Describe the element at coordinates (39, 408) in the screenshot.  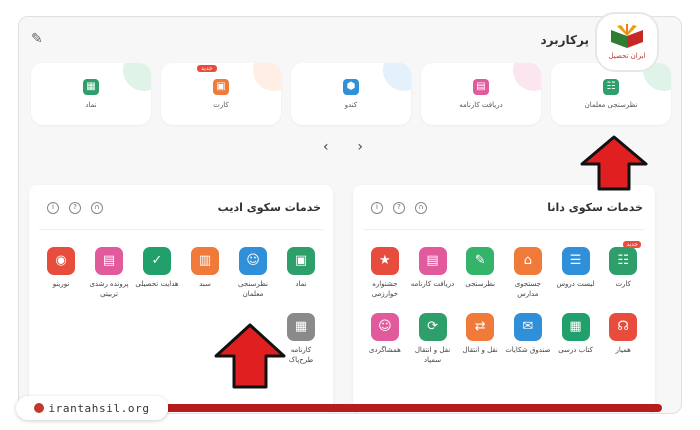
I see `globe-icon` at that location.